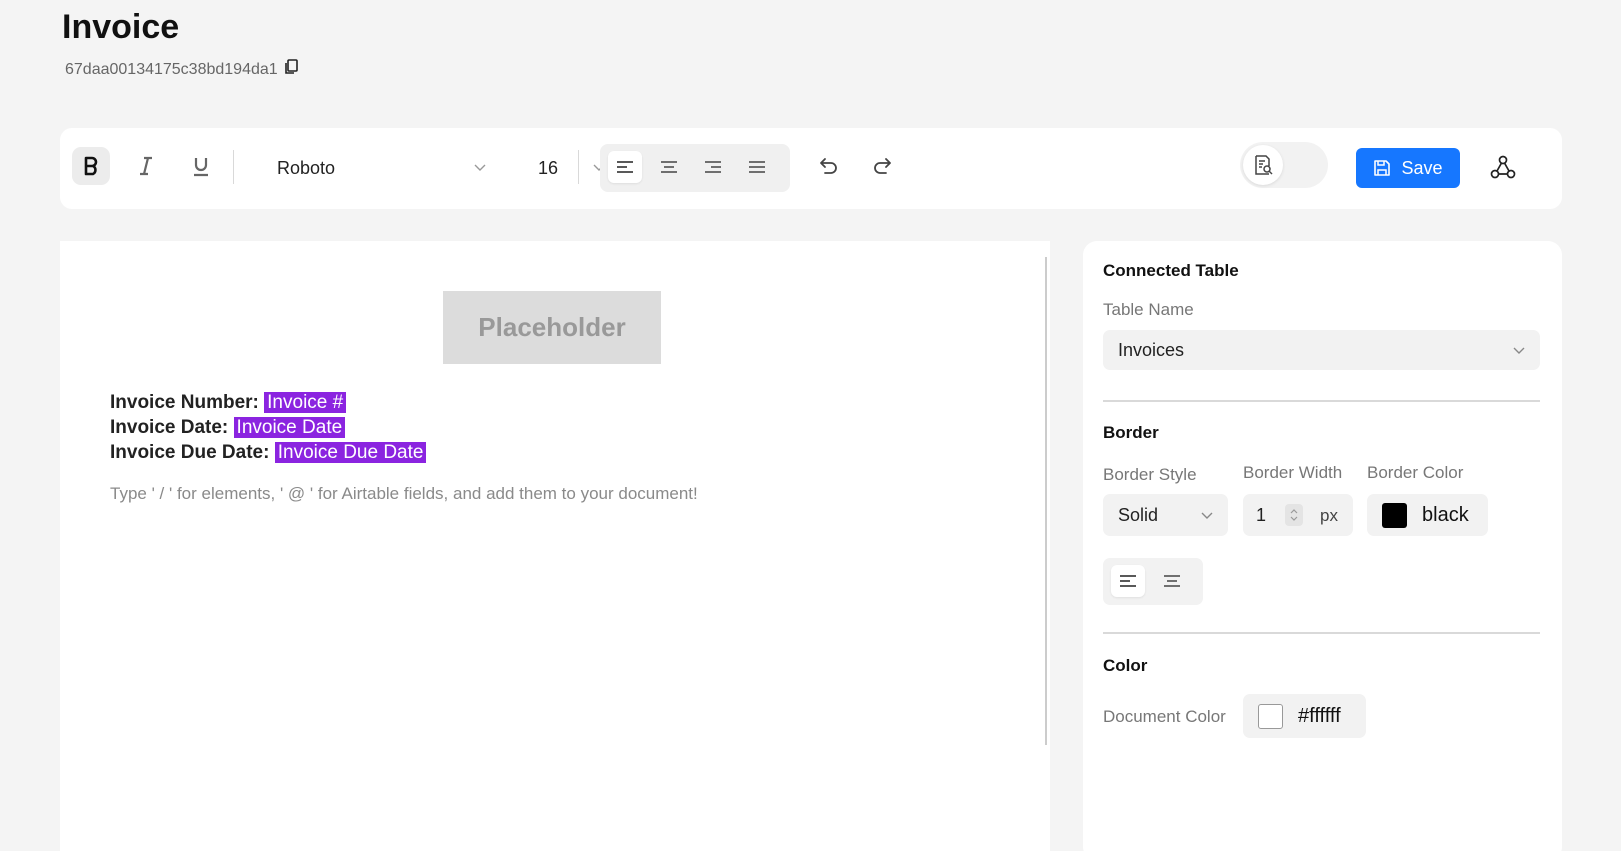  I want to click on preview-toggle, so click(1284, 165).